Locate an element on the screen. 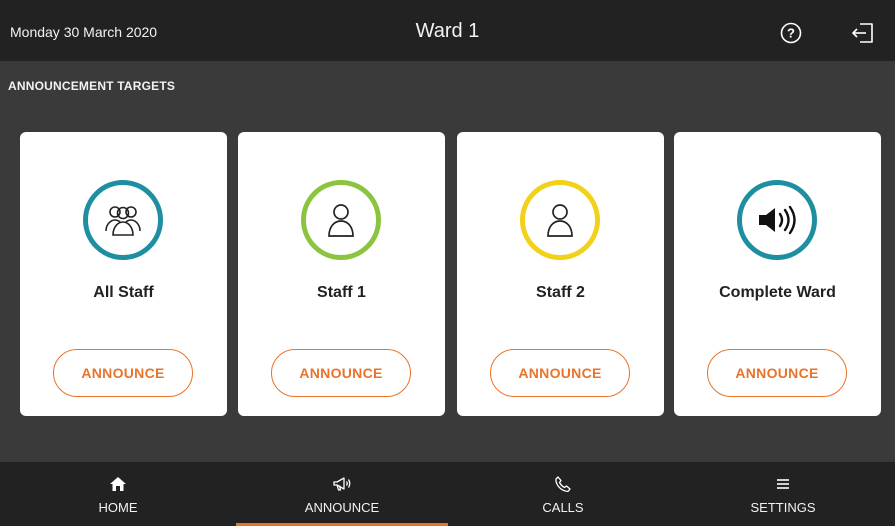 The width and height of the screenshot is (895, 526). logout-icon is located at coordinates (862, 33).